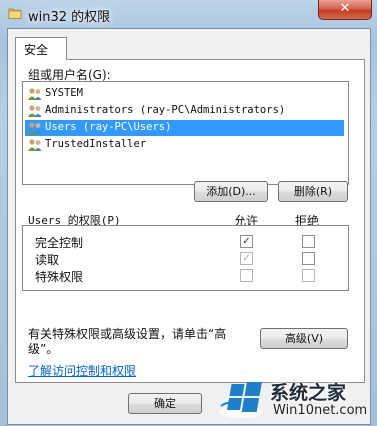  What do you see at coordinates (47, 260) in the screenshot?
I see `permission-name: 读取` at bounding box center [47, 260].